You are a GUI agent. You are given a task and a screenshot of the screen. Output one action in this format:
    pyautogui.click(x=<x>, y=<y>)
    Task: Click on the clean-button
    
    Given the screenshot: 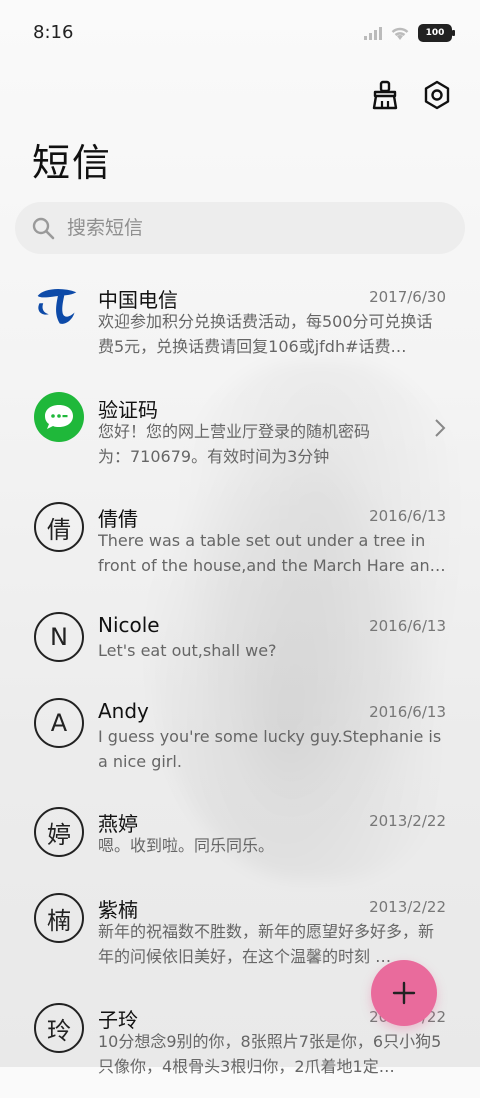 What is the action you would take?
    pyautogui.click(x=385, y=95)
    